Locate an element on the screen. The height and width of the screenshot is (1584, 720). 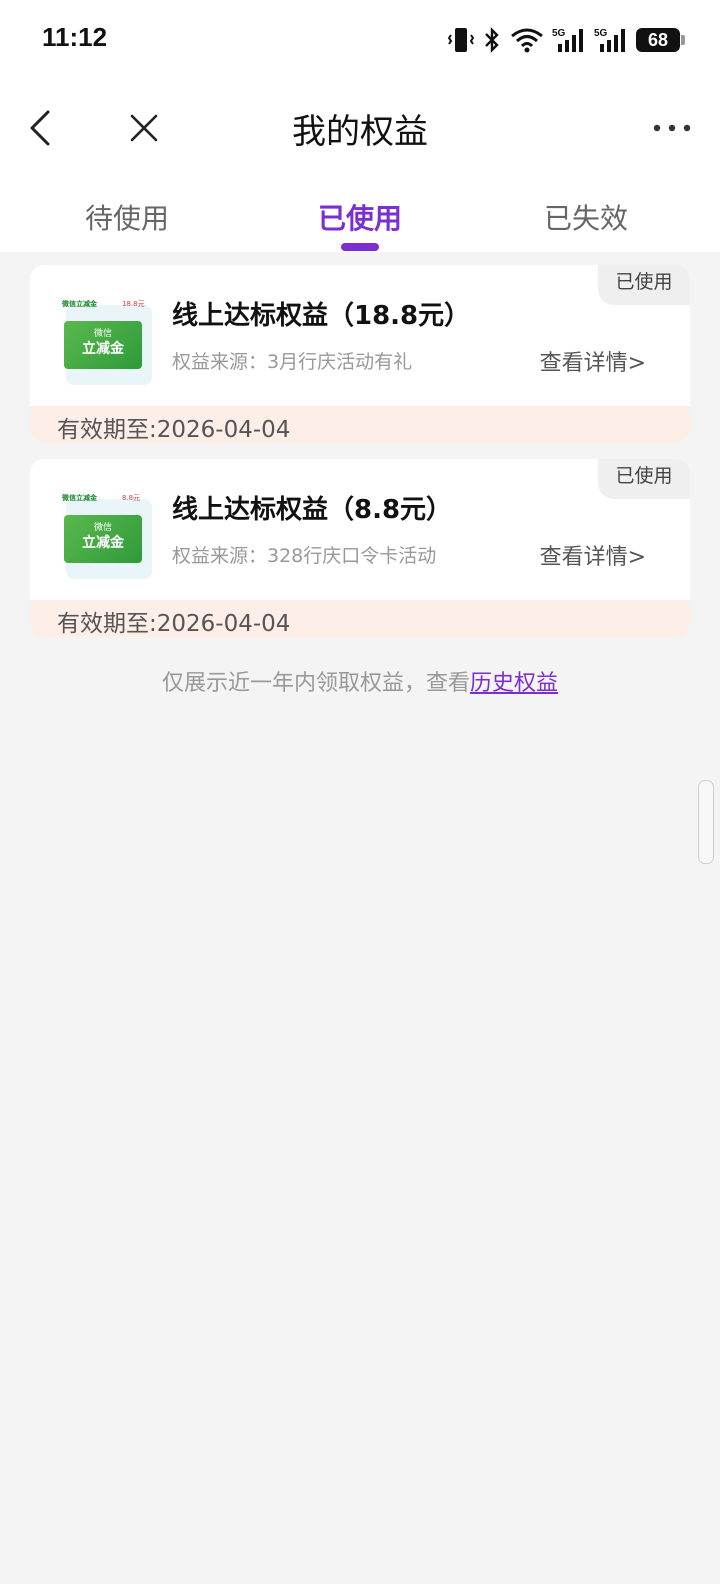
status-icons: 5G 5G 68 is located at coordinates (566, 40).